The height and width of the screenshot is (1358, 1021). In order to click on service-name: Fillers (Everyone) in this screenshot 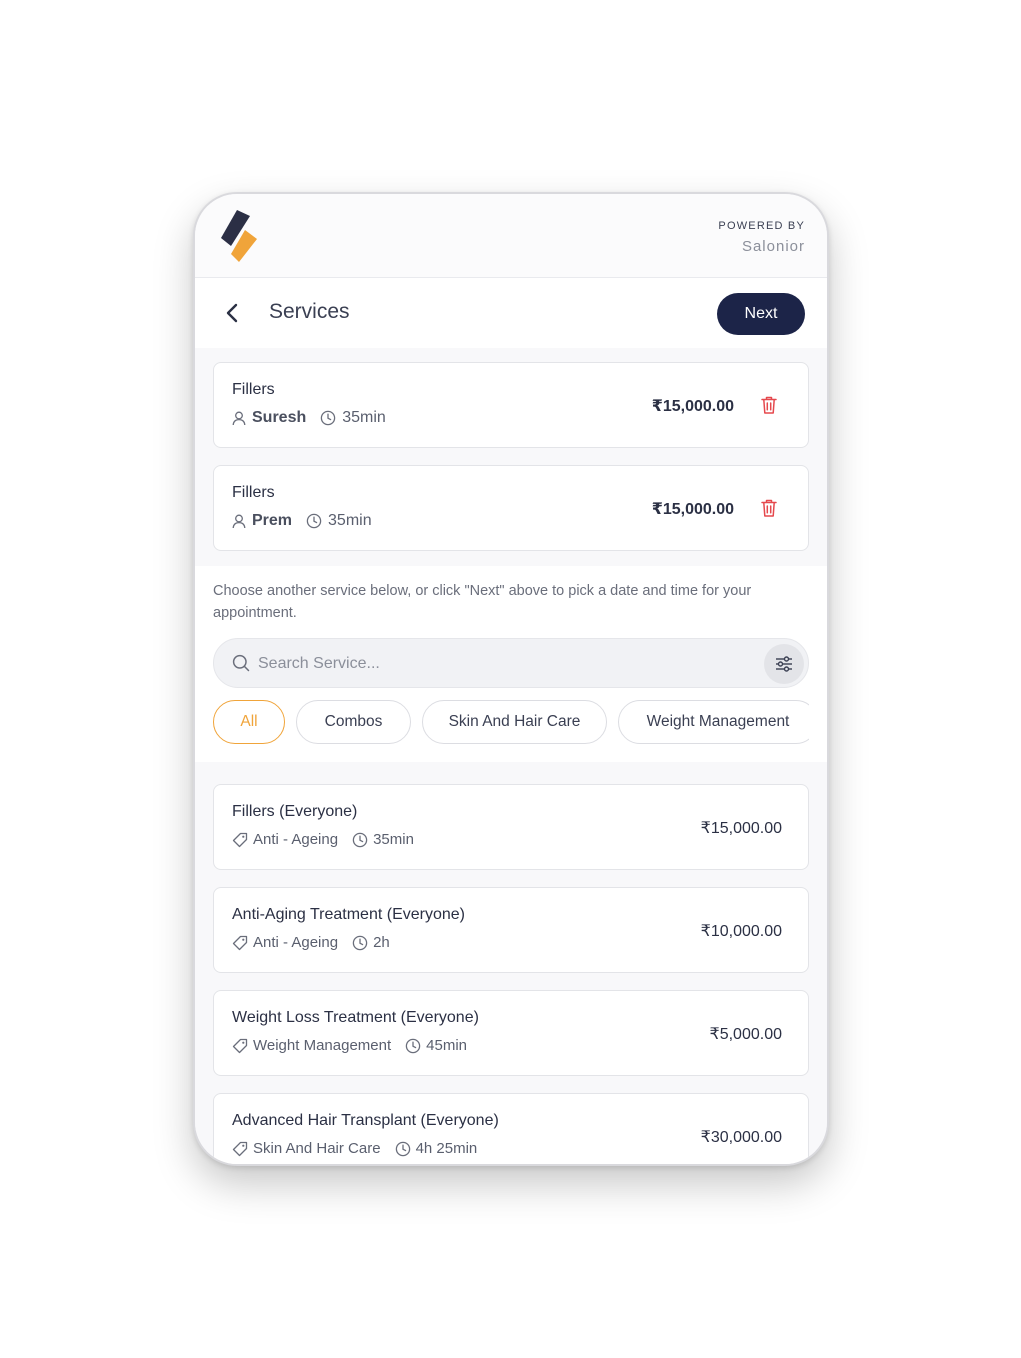, I will do `click(295, 811)`.